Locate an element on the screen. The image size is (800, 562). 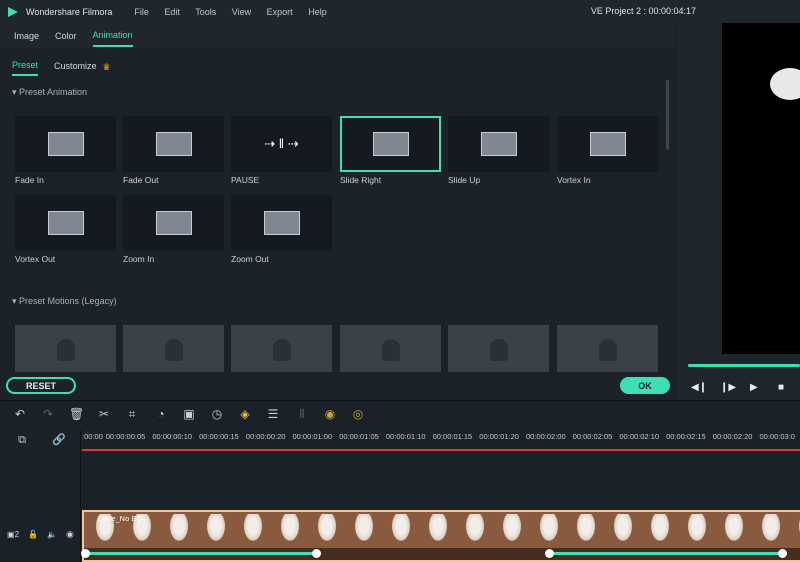
ok-button: OK is located at coordinates (645, 385).